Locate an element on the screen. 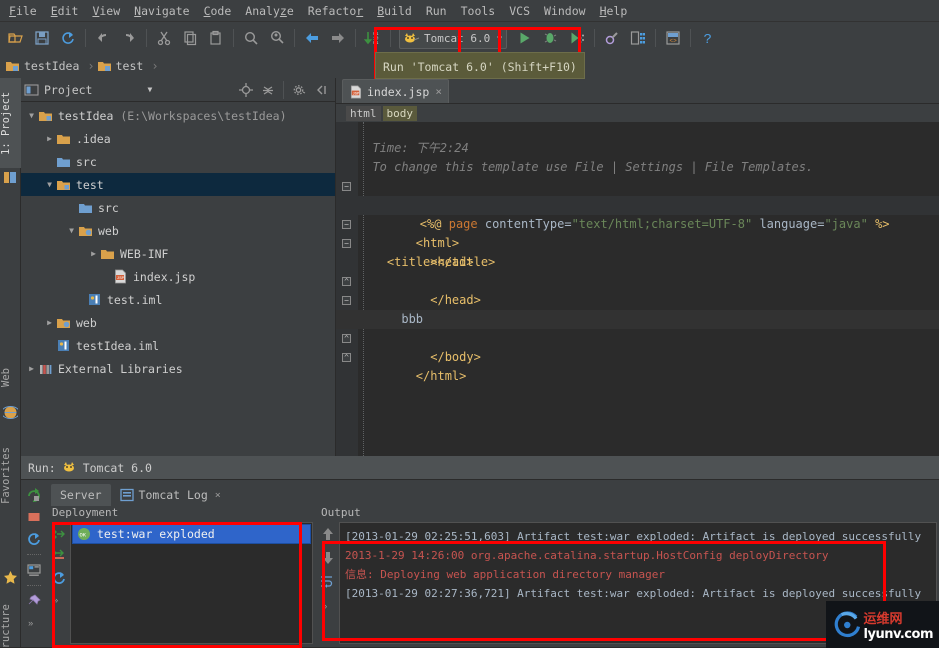 This screenshot has height=648, width=939. down-icon is located at coordinates (328, 558).